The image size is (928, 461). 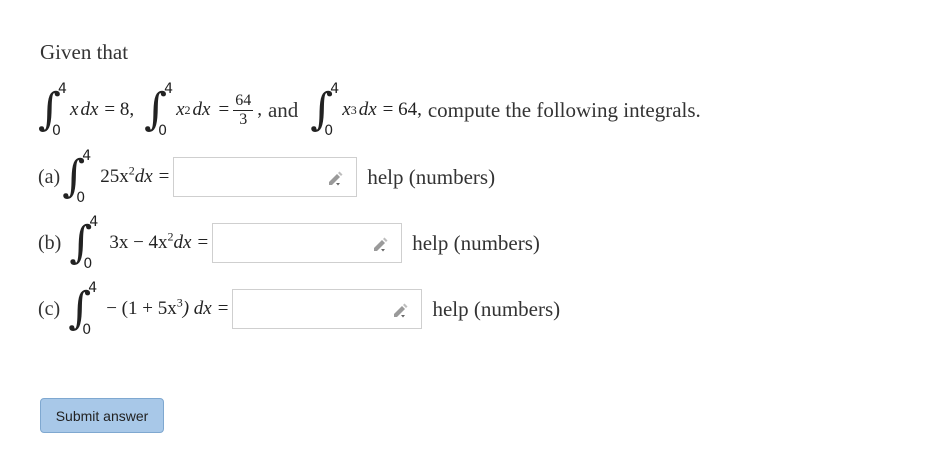 I want to click on integrand: − (1 + 5x3) dx, so click(x=159, y=308).